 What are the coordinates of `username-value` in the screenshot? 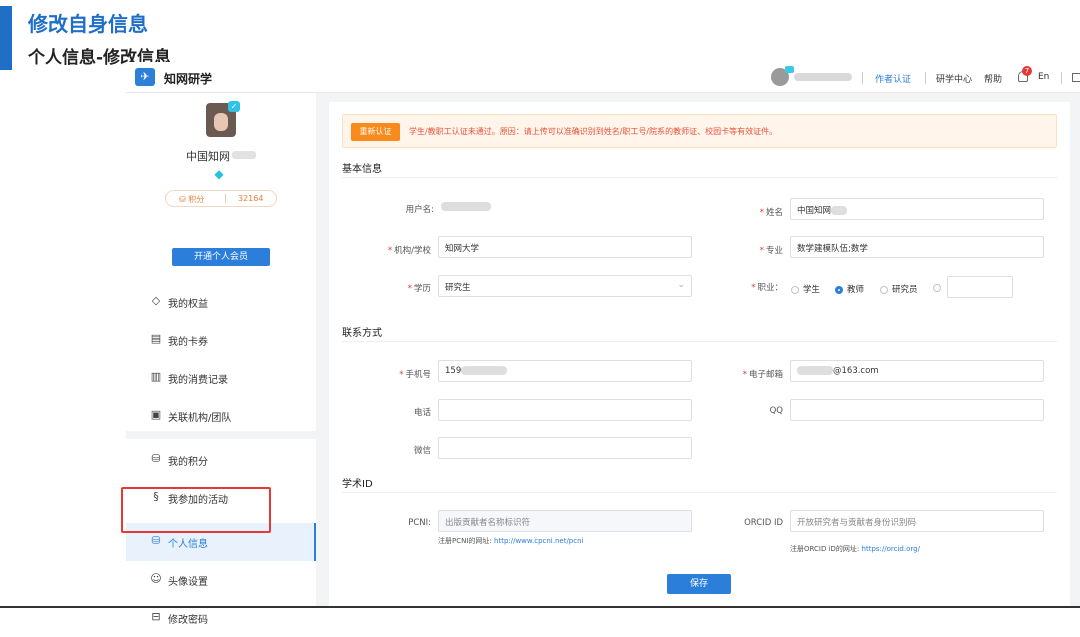 It's located at (466, 207).